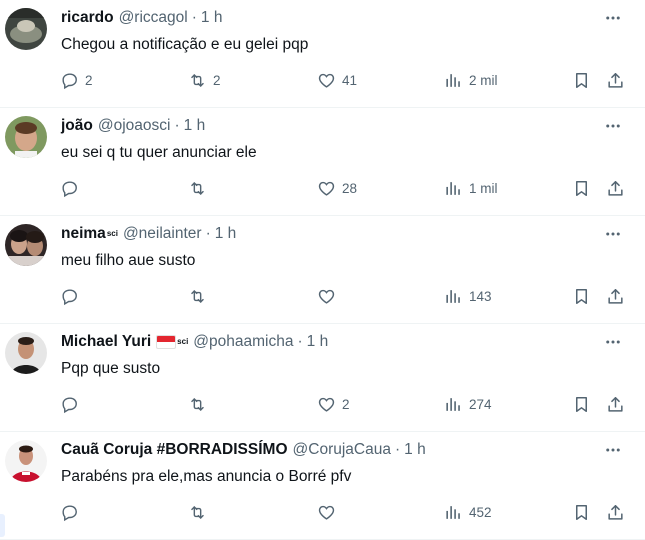 This screenshot has height=540, width=645. What do you see at coordinates (106, 342) in the screenshot?
I see `display-name: Michael Yuri` at bounding box center [106, 342].